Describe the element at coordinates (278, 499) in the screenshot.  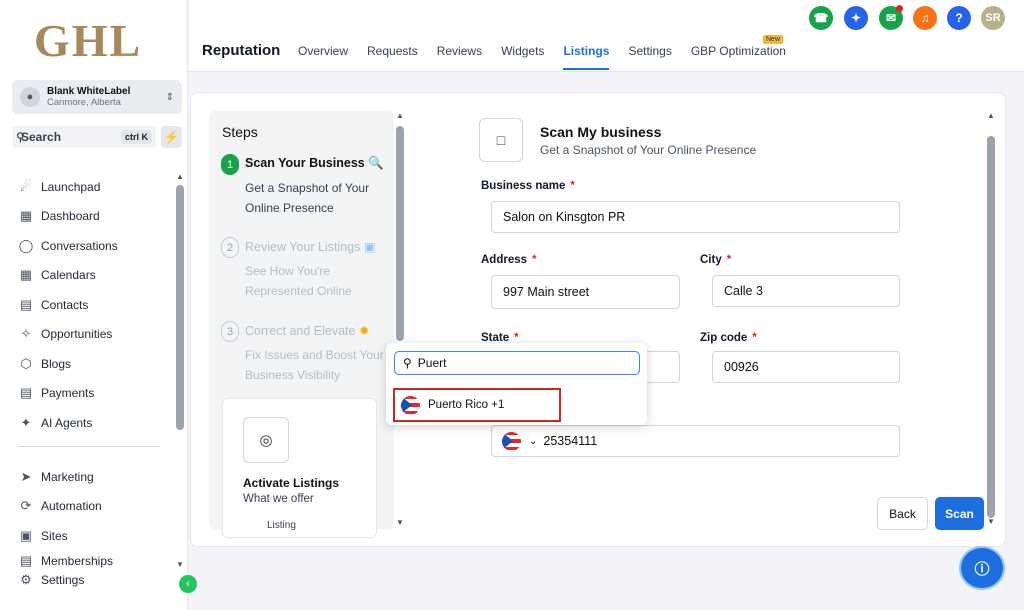
I see `activate-subtitle: What we offer` at that location.